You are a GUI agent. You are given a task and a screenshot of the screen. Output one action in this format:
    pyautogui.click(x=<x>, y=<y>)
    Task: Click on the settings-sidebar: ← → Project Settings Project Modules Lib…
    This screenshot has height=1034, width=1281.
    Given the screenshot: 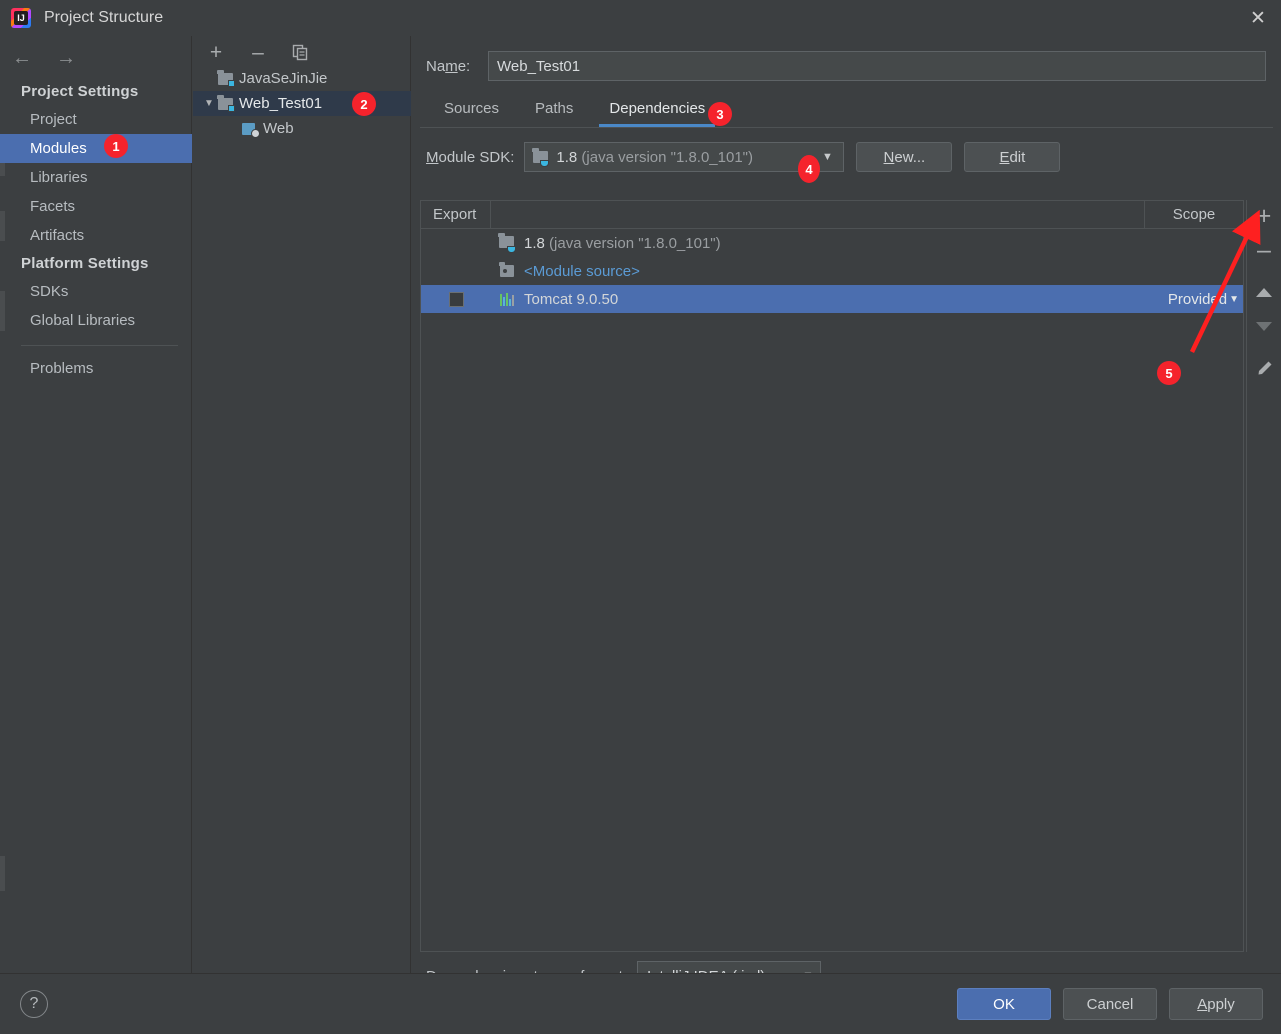 What is the action you would take?
    pyautogui.click(x=96, y=504)
    